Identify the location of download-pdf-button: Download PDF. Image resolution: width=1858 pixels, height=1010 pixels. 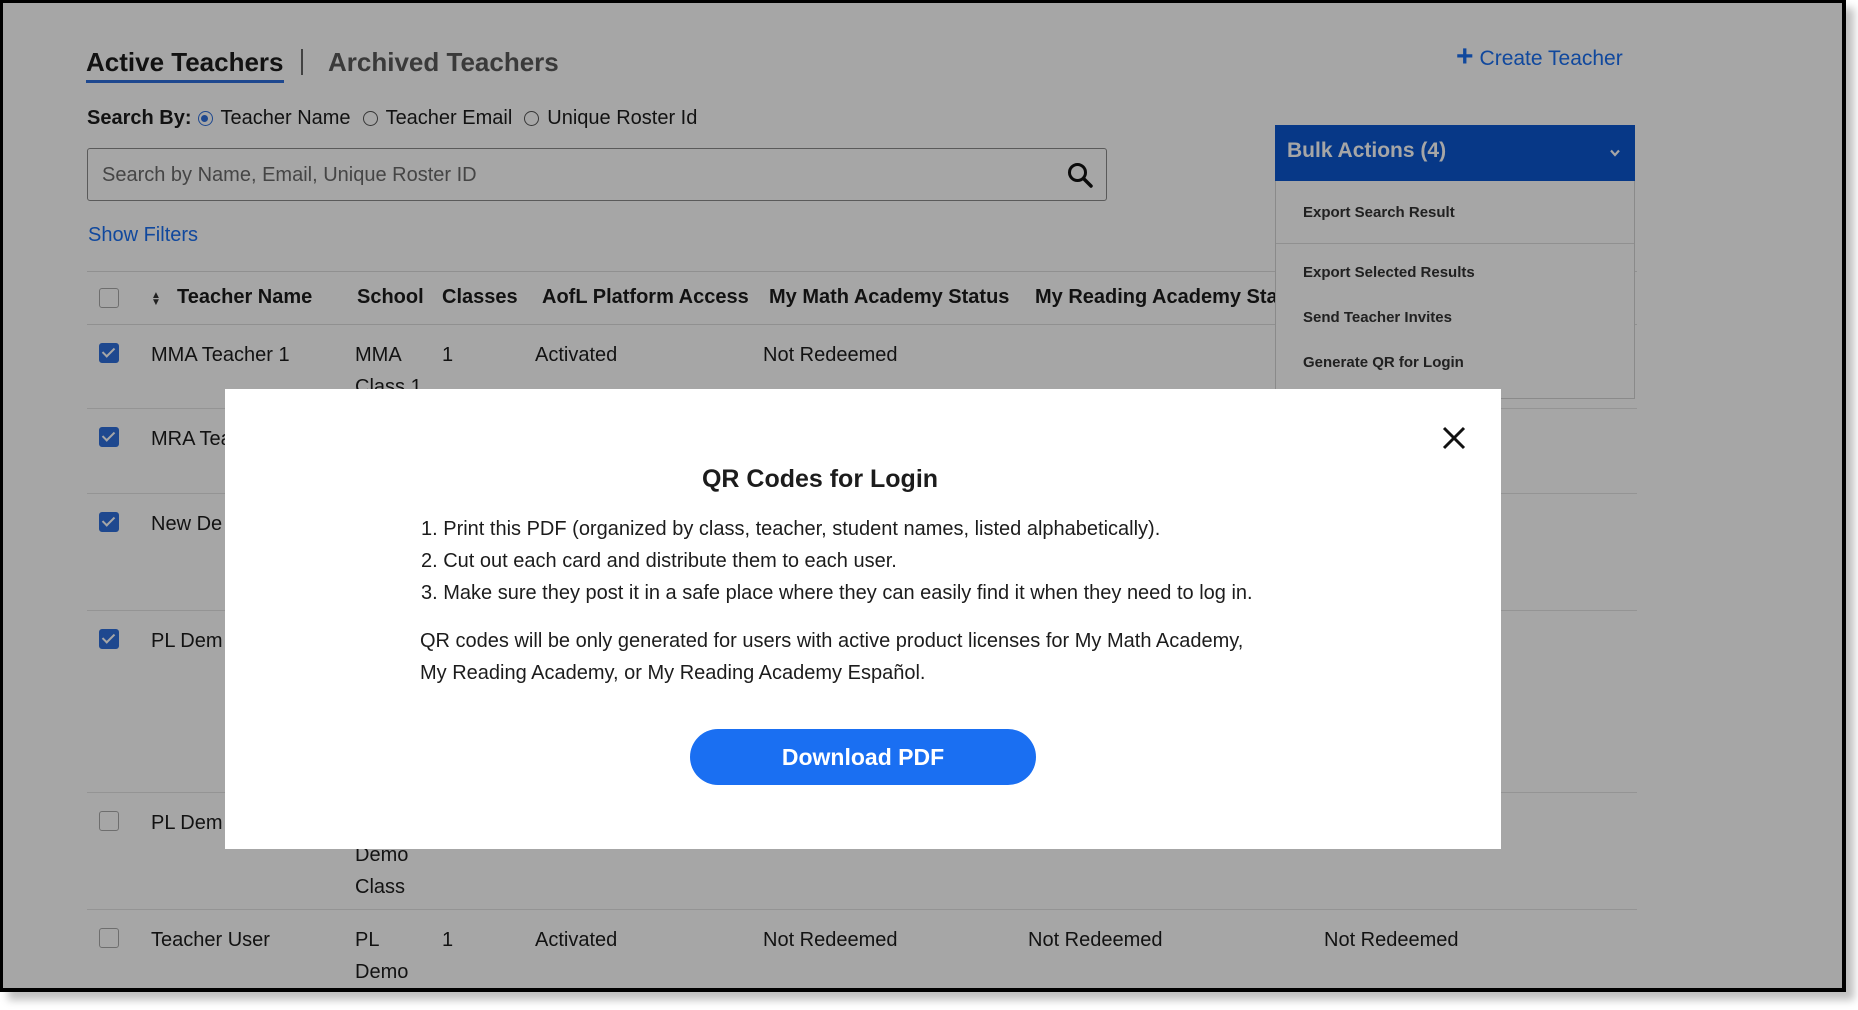
(863, 757).